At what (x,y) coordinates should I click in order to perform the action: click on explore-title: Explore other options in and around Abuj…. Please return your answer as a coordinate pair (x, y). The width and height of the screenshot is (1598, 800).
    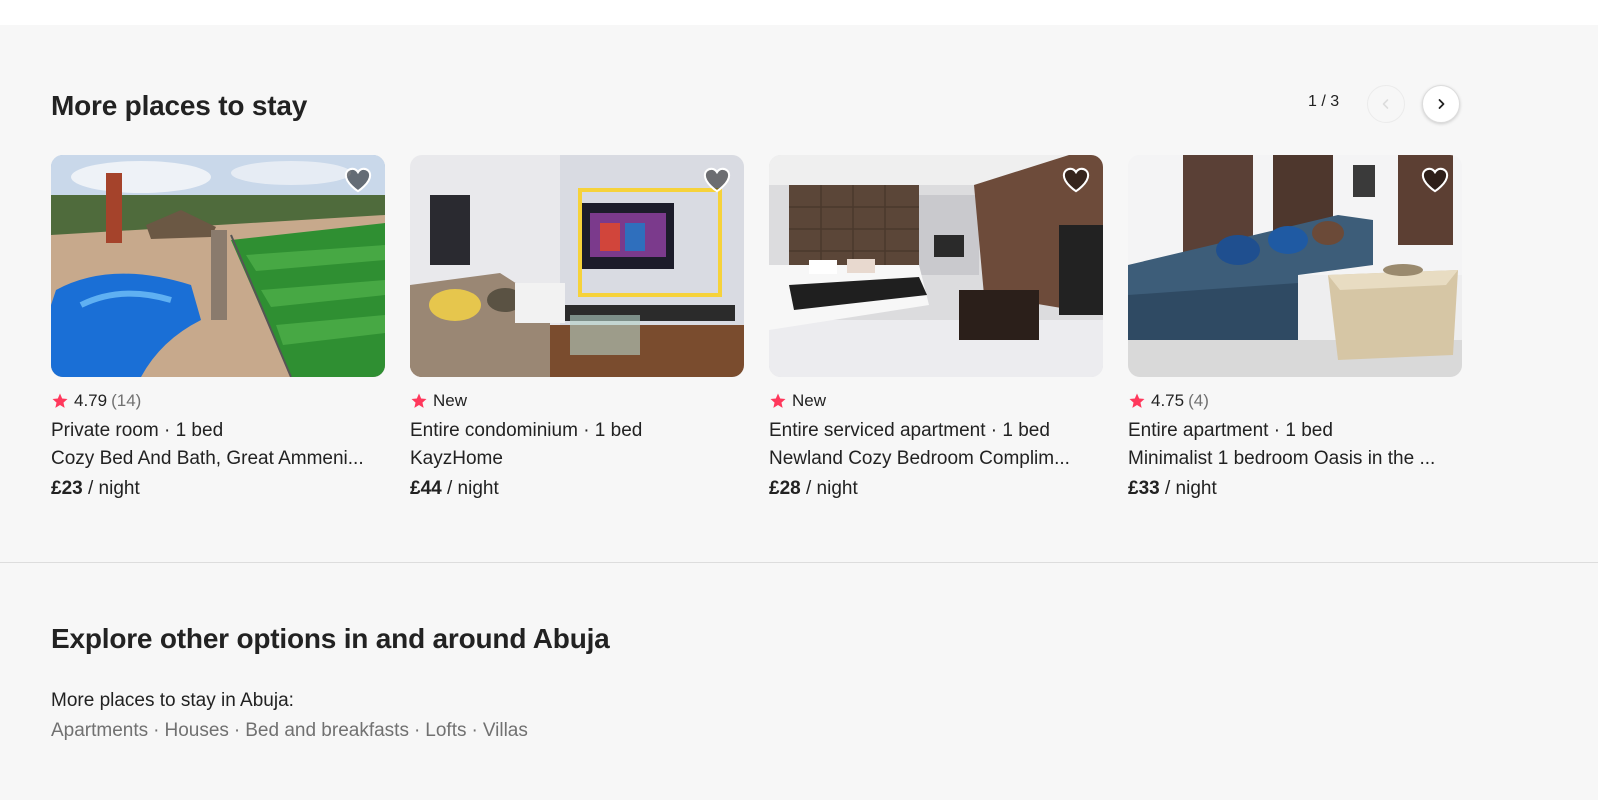
    Looking at the image, I should click on (330, 638).